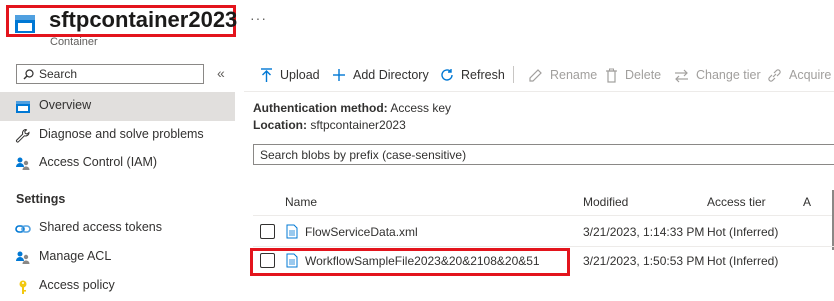 The width and height of the screenshot is (834, 301). I want to click on search-icon, so click(28, 74).